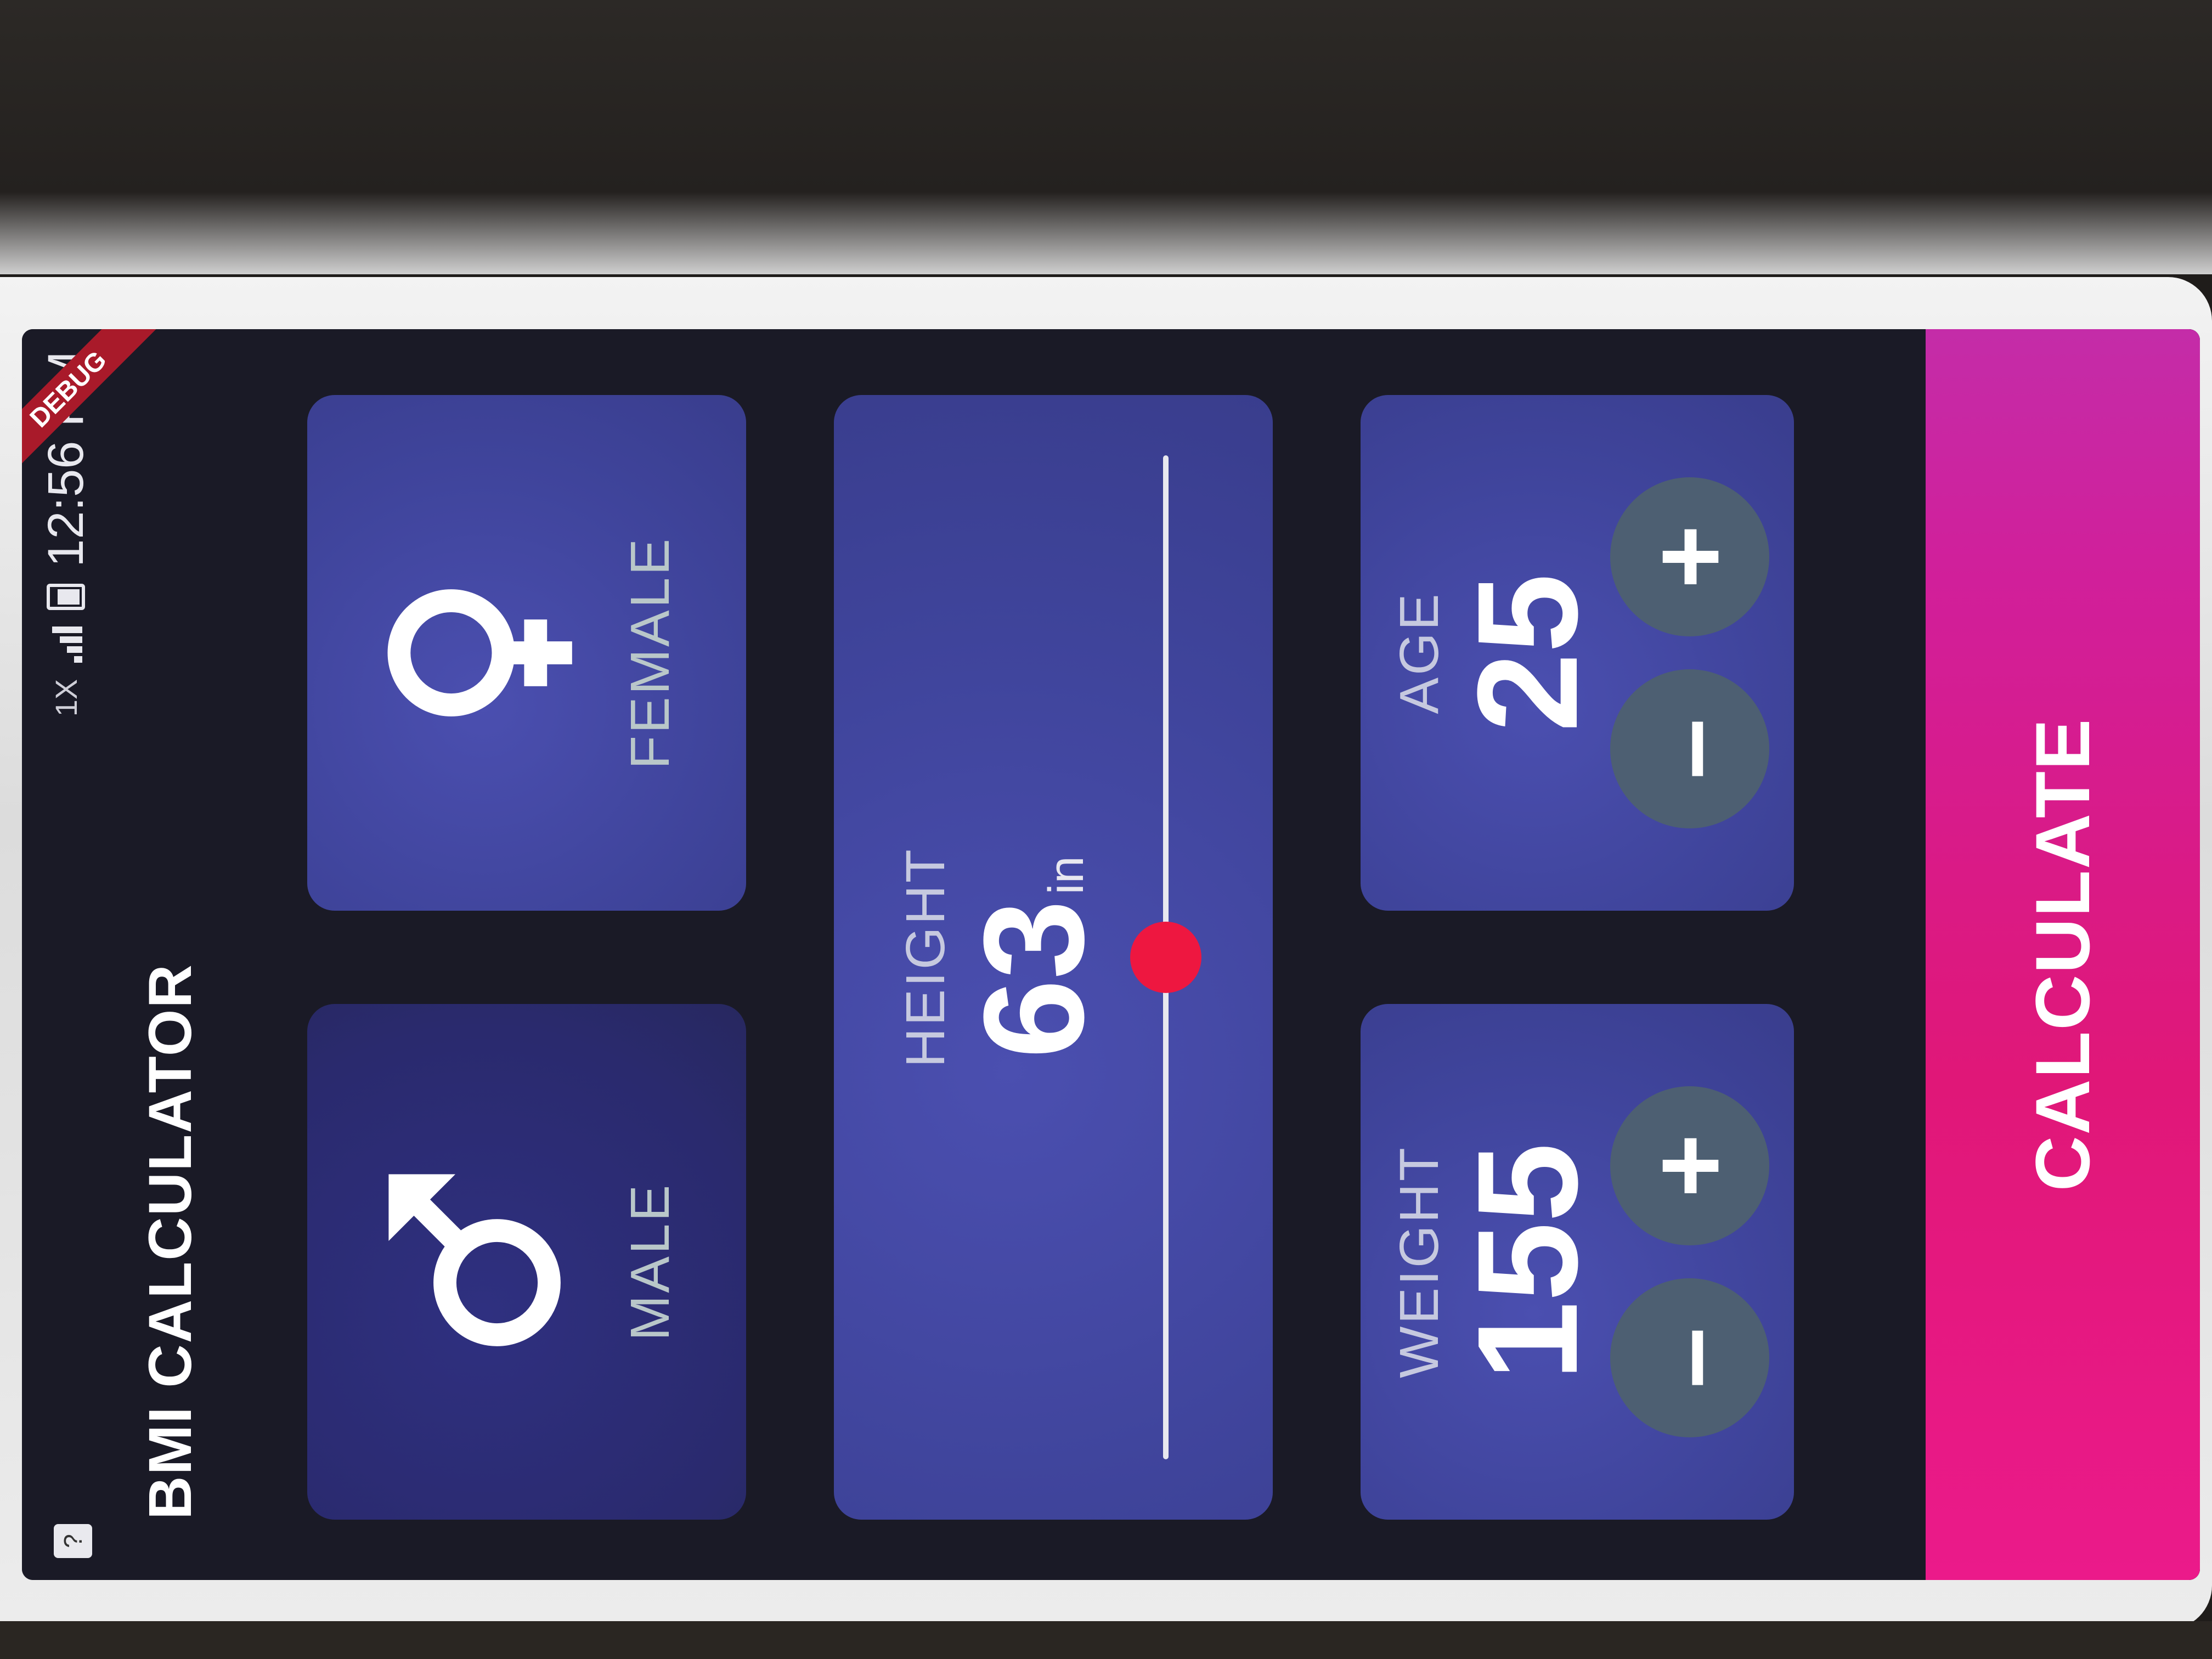 This screenshot has width=2212, height=1659. Describe the element at coordinates (1689, 1358) in the screenshot. I see `weight-decrement-button: –` at that location.